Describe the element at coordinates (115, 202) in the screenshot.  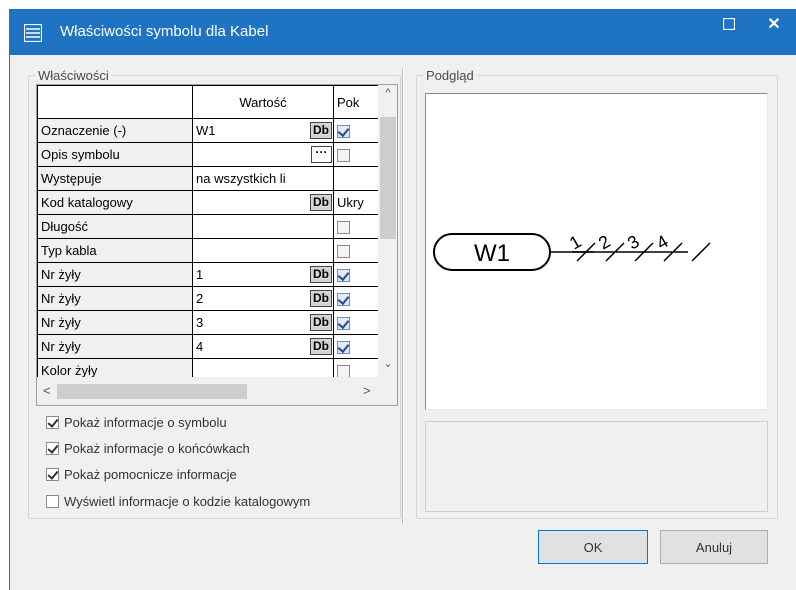
I see `grid-cell-name: Kod katalogowy` at that location.